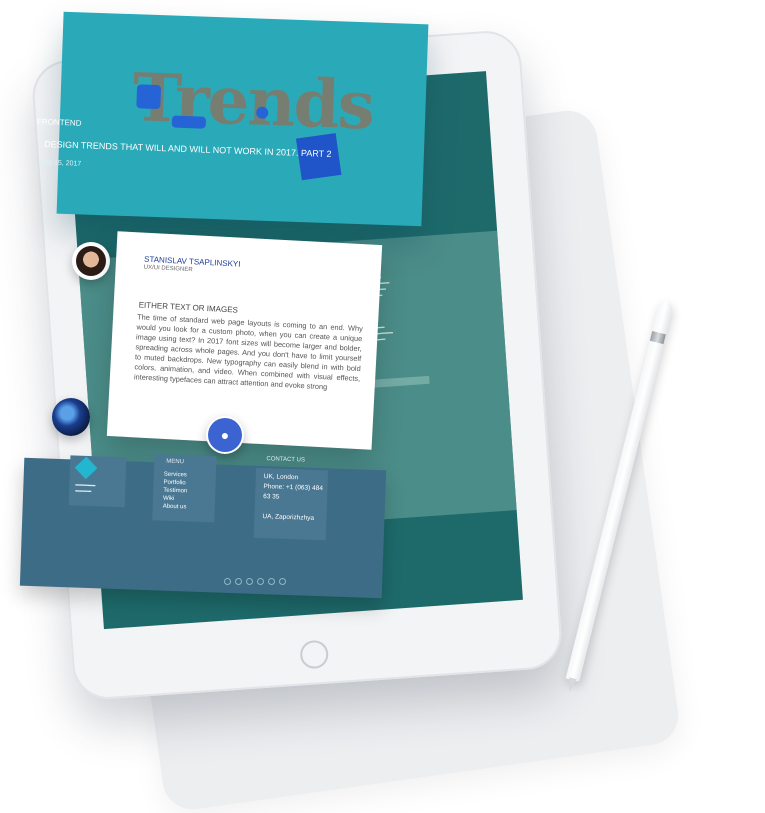 The height and width of the screenshot is (813, 765). What do you see at coordinates (189, 122) in the screenshot?
I see `blue-tube-decoration` at bounding box center [189, 122].